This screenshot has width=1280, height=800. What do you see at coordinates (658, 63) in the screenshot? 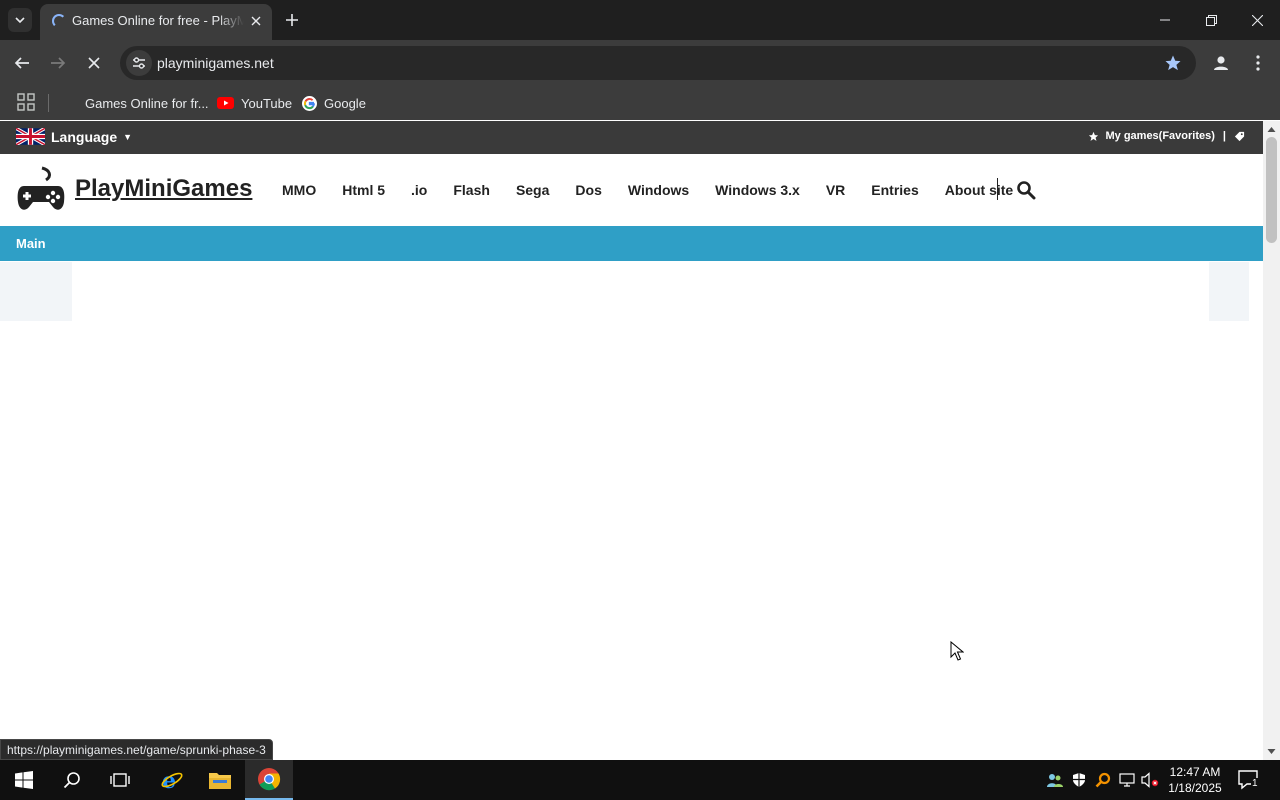
I see `address-bar: playminigames.net` at bounding box center [658, 63].